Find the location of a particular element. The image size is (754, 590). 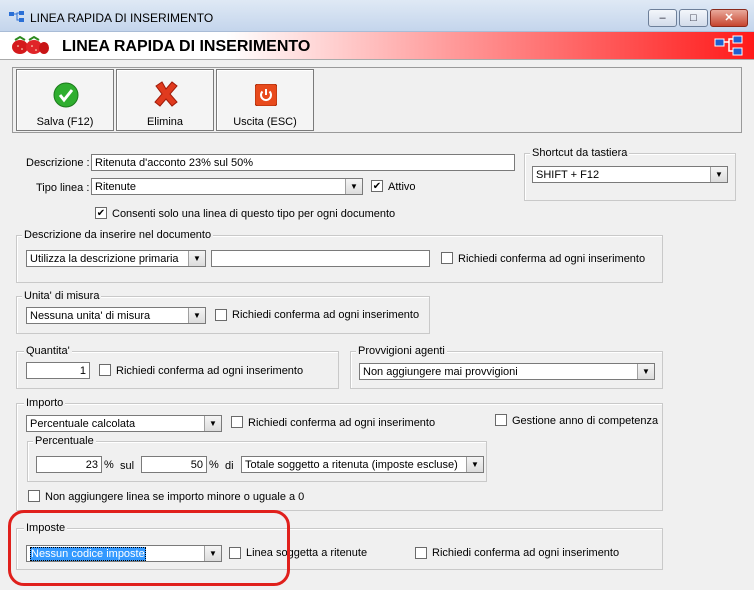

maximize-button: □ is located at coordinates (693, 18).